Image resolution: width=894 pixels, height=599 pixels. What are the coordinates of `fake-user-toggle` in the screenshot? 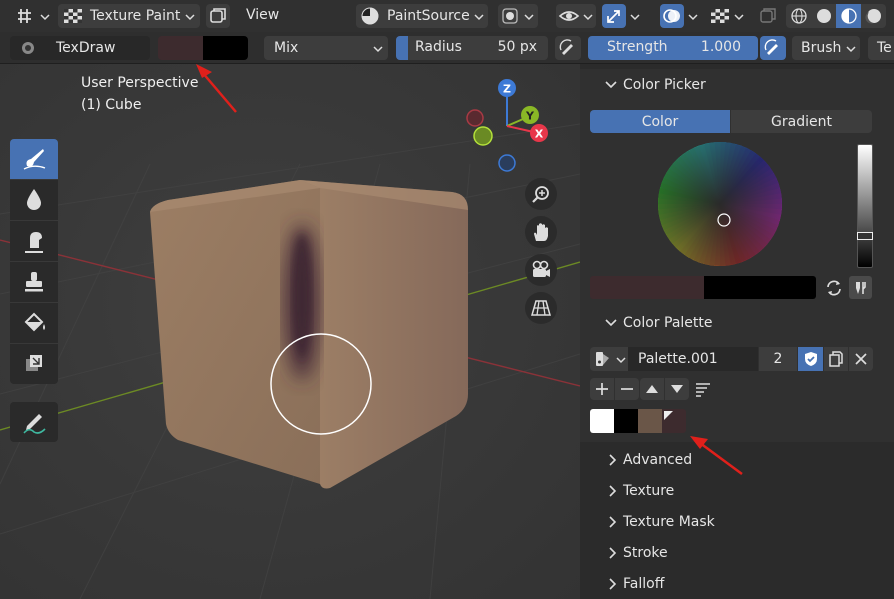 It's located at (810, 359).